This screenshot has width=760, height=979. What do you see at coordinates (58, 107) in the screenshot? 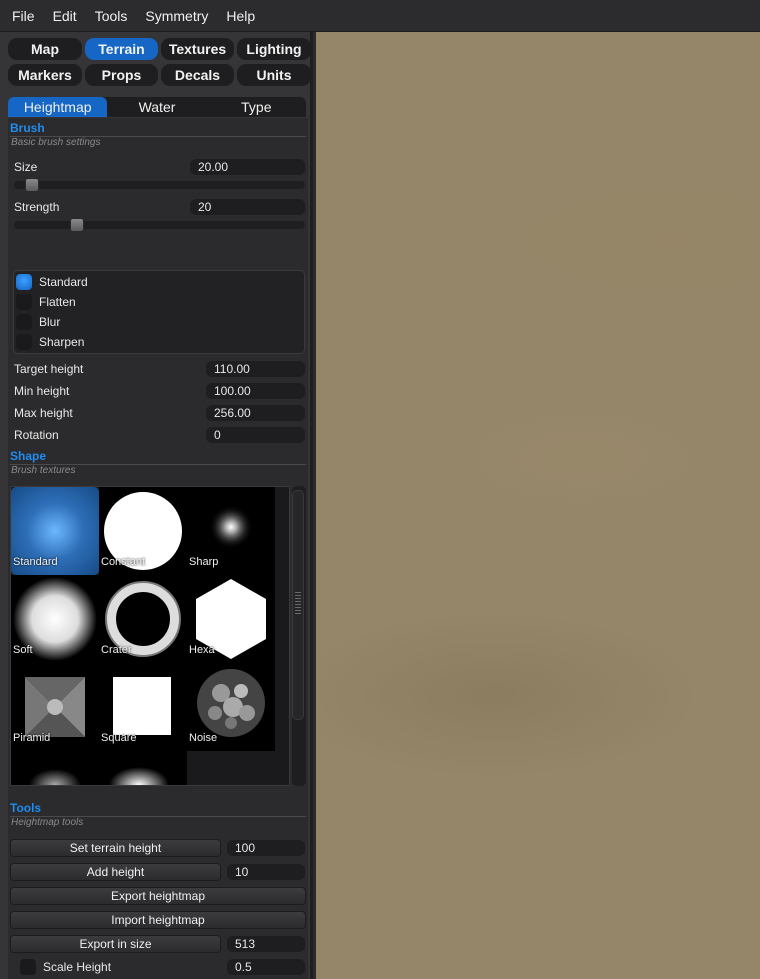
I see `subtab-heightmap: Heightmap` at bounding box center [58, 107].